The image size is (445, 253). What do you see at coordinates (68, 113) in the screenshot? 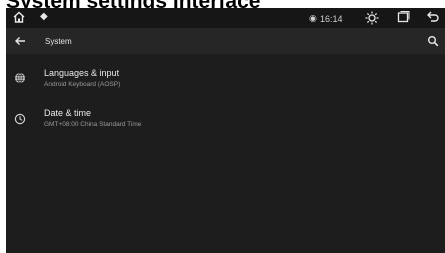
I see `setting-title: Date & time` at bounding box center [68, 113].